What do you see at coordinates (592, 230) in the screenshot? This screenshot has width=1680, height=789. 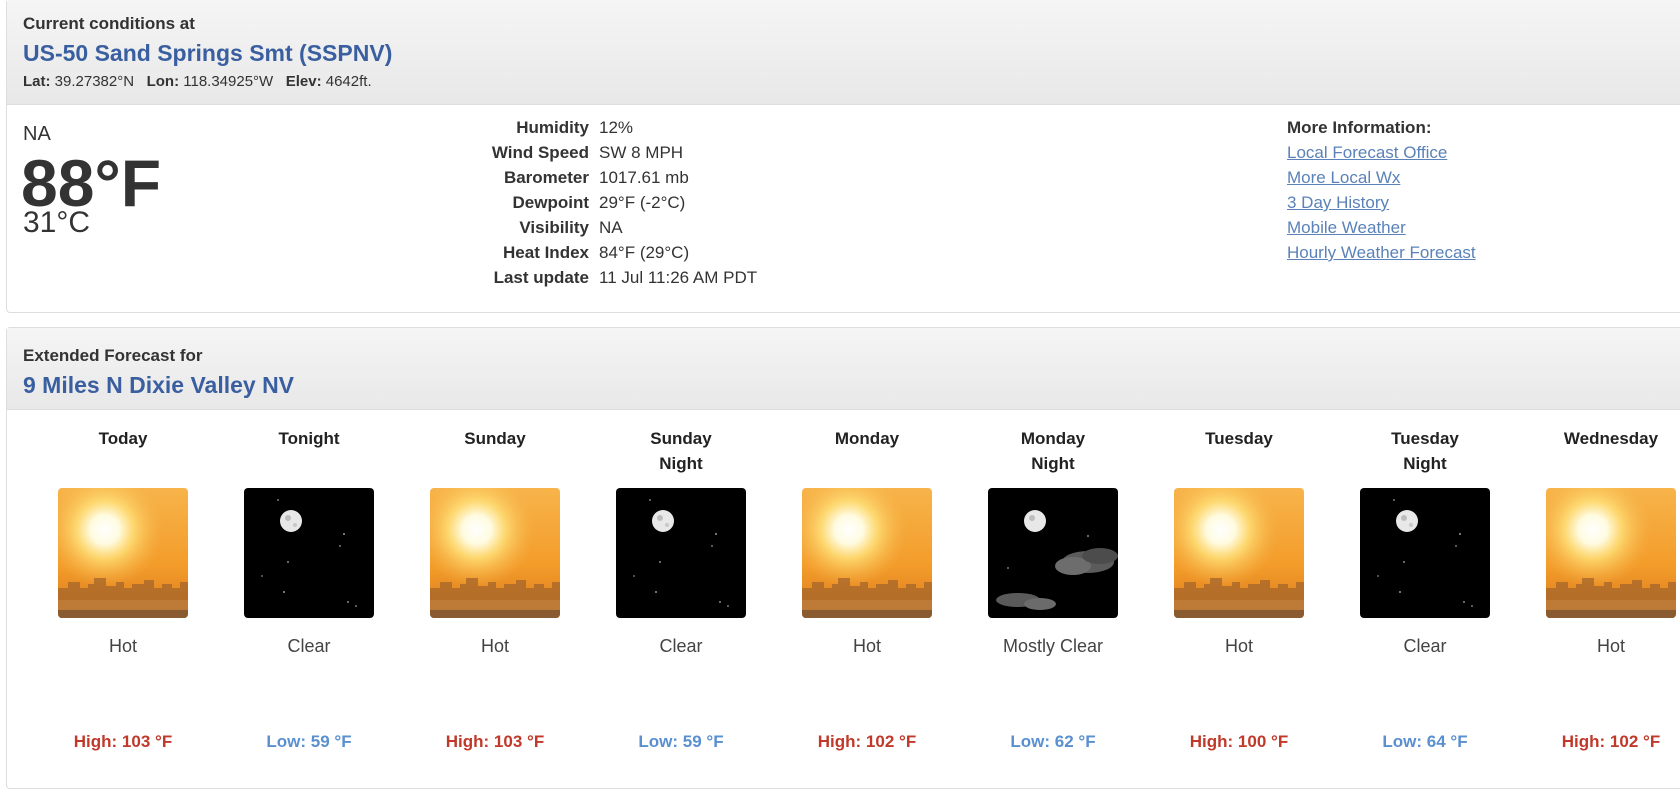 I see `detail-row-visibility: Visibility NA` at bounding box center [592, 230].